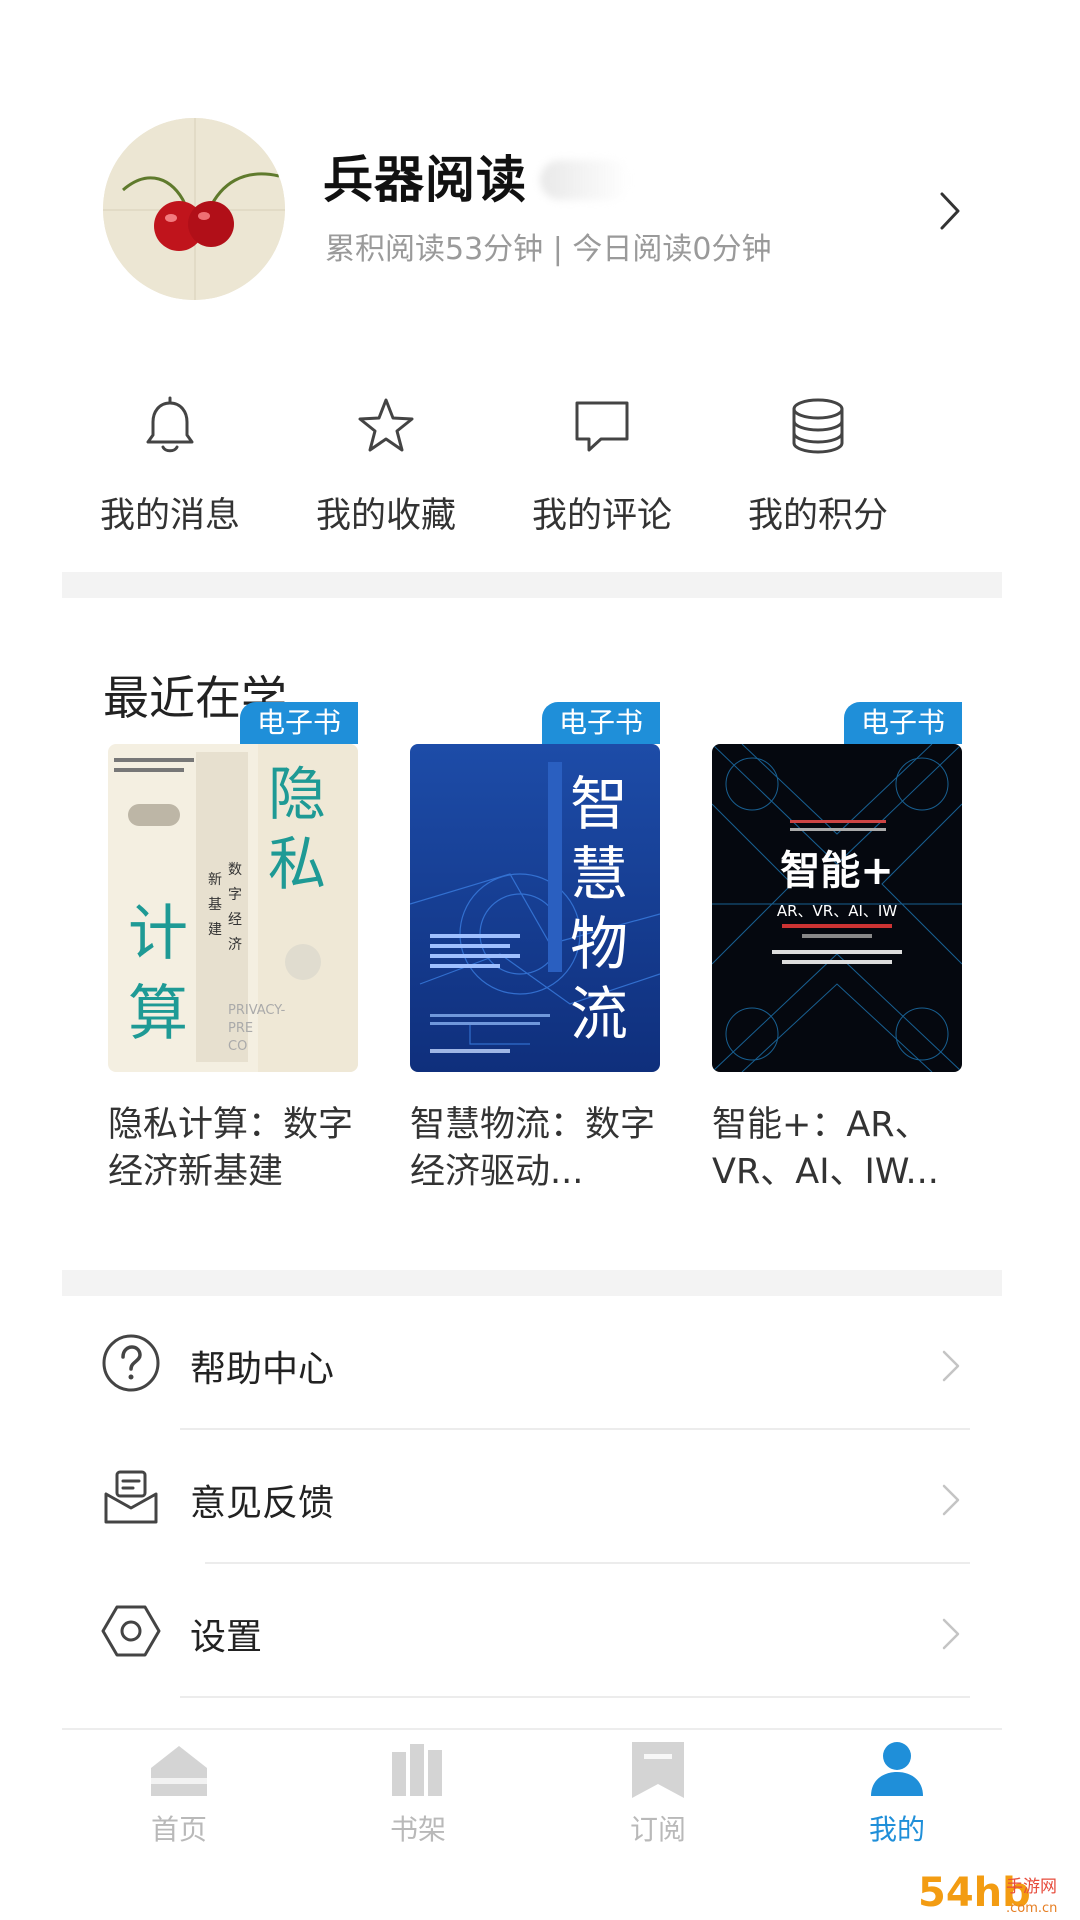 The height and width of the screenshot is (1920, 1080). I want to click on tab-label: 书架, so click(417, 1829).